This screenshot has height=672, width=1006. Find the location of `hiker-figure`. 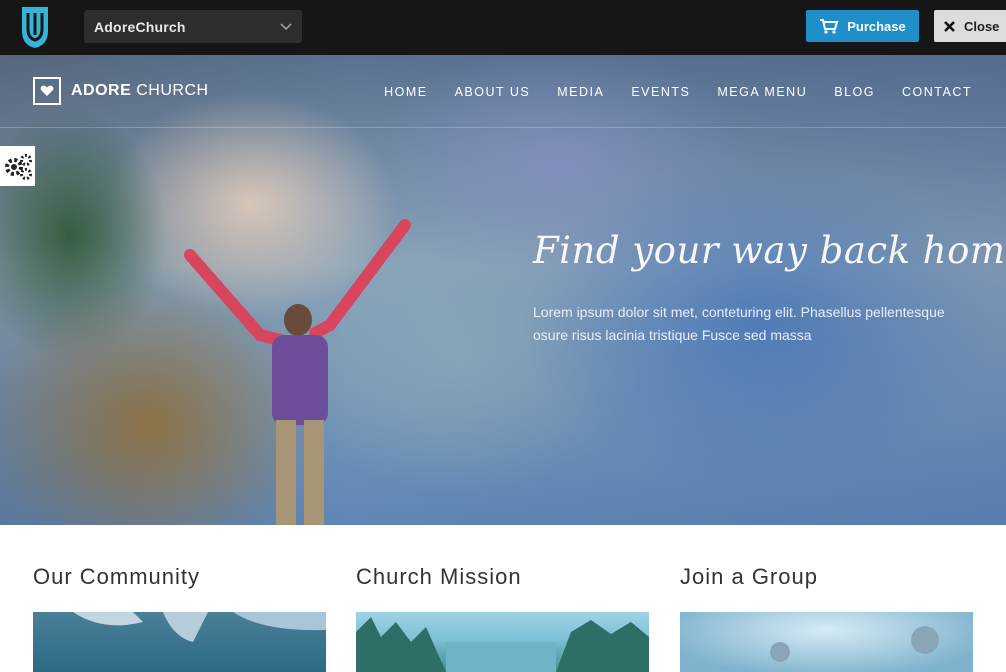

hiker-figure is located at coordinates (297, 372).